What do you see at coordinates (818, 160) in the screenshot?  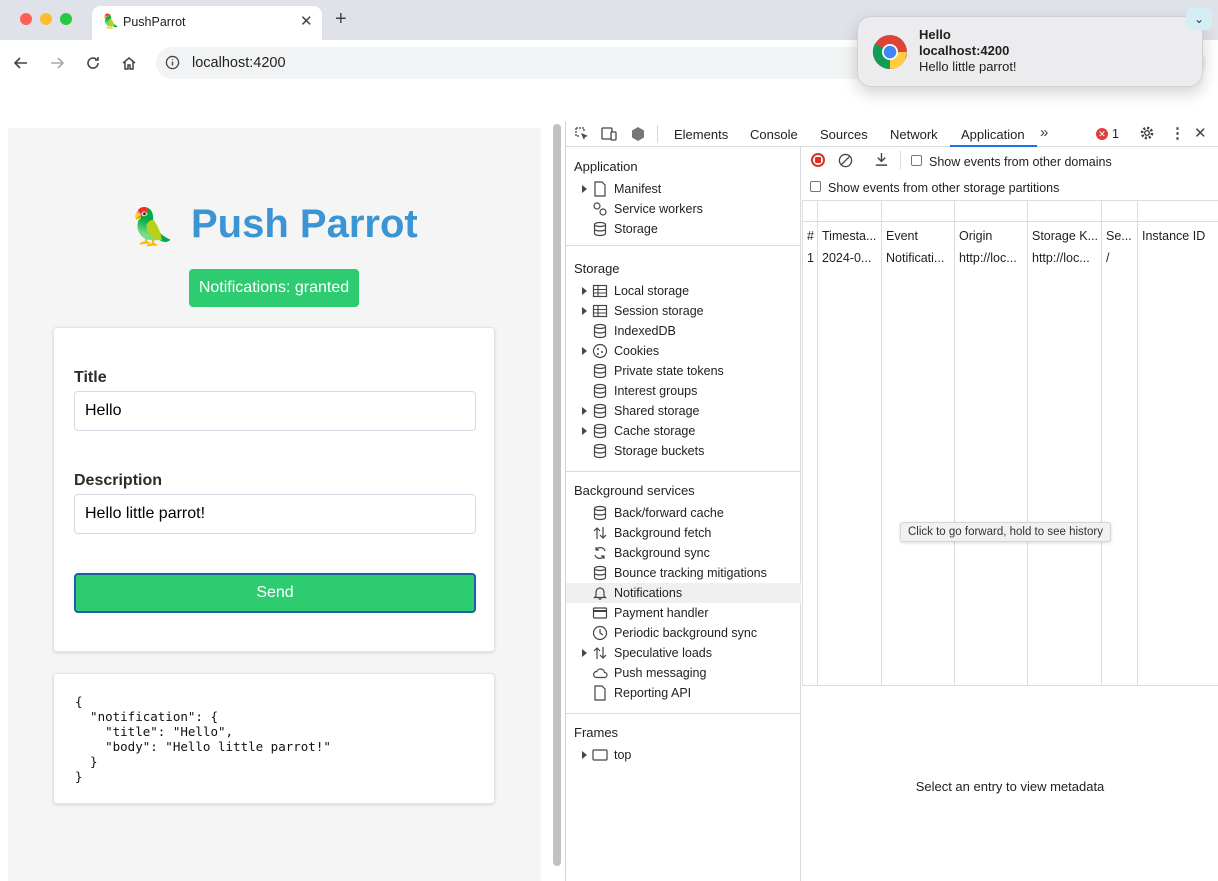 I see `stop-recording-icon` at bounding box center [818, 160].